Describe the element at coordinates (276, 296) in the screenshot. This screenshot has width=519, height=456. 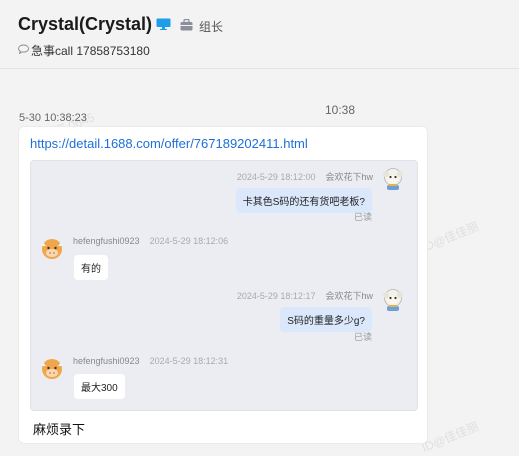
I see `message-time: 2024-5-29 18:12:17` at that location.